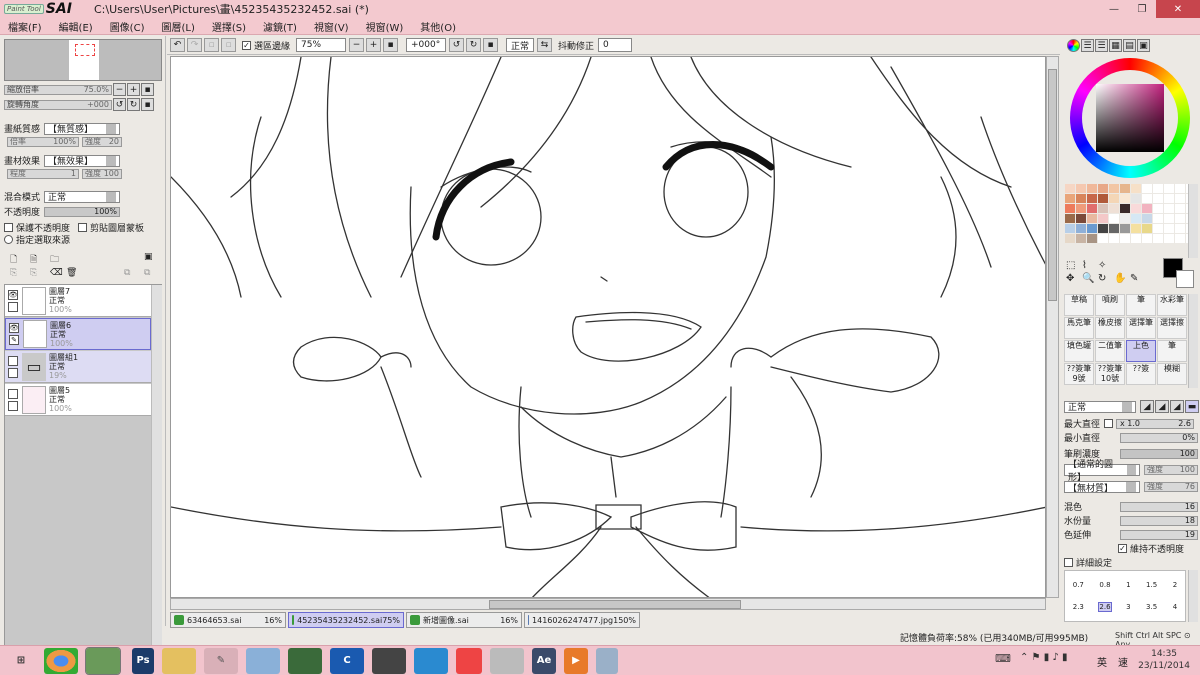 This screenshot has height=675, width=1200. Describe the element at coordinates (127, 26) in the screenshot. I see `menu-image: 圖像(C)` at that location.